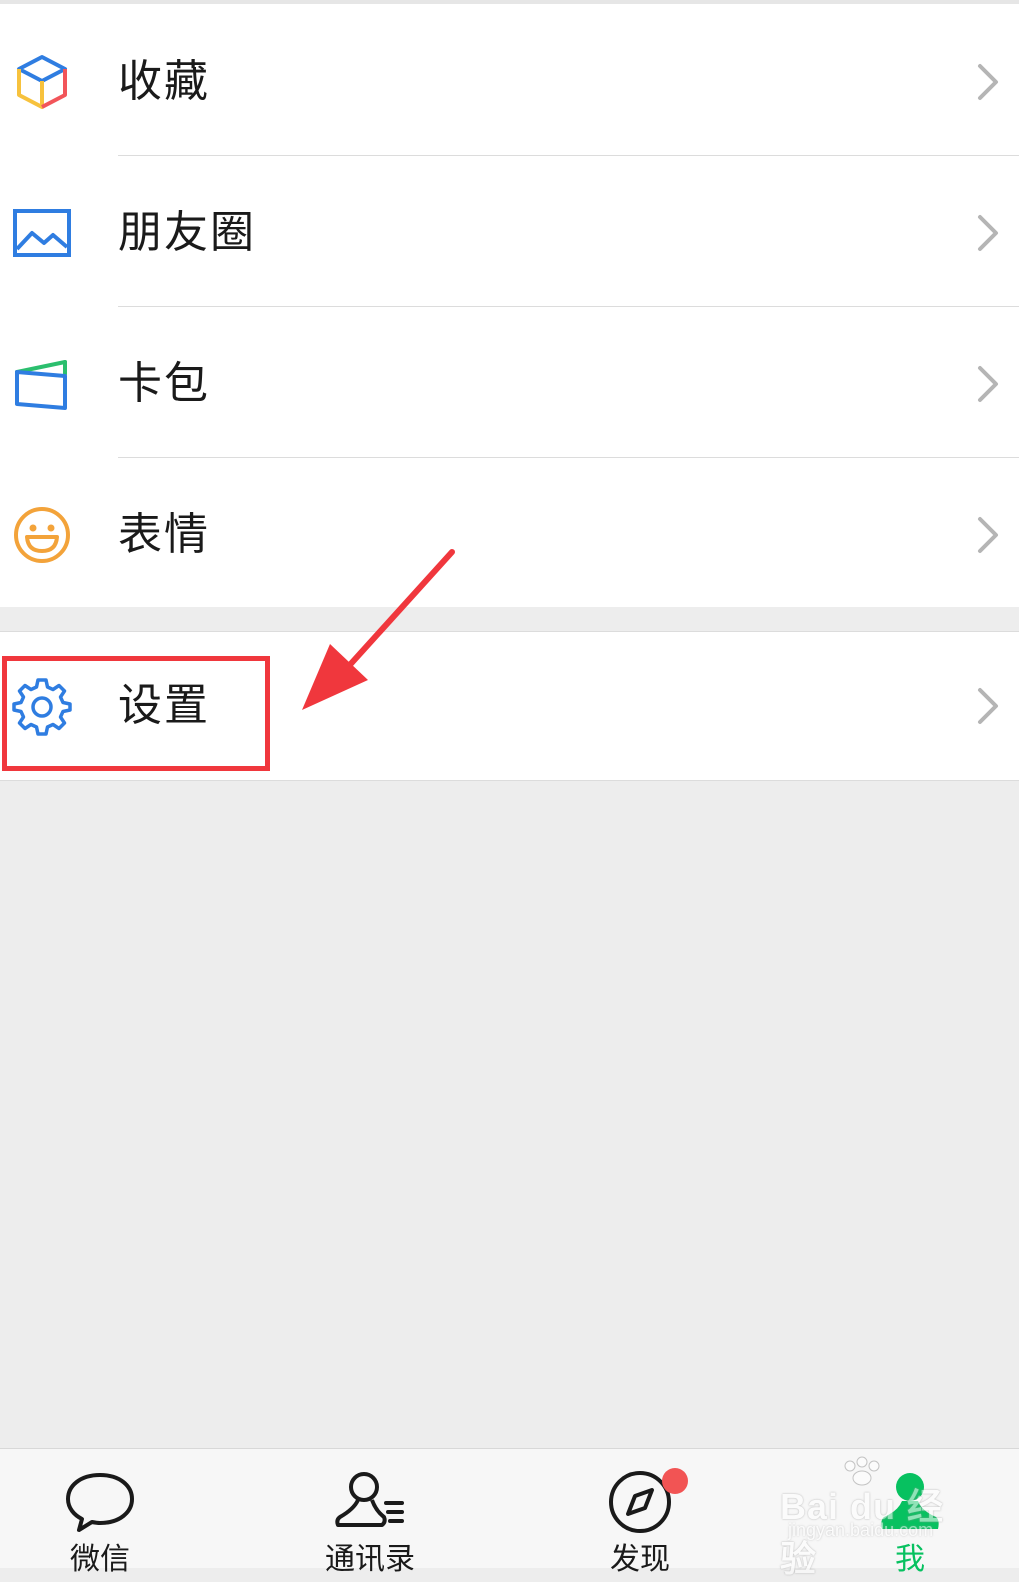  I want to click on settings-highlight-box, so click(136, 713).